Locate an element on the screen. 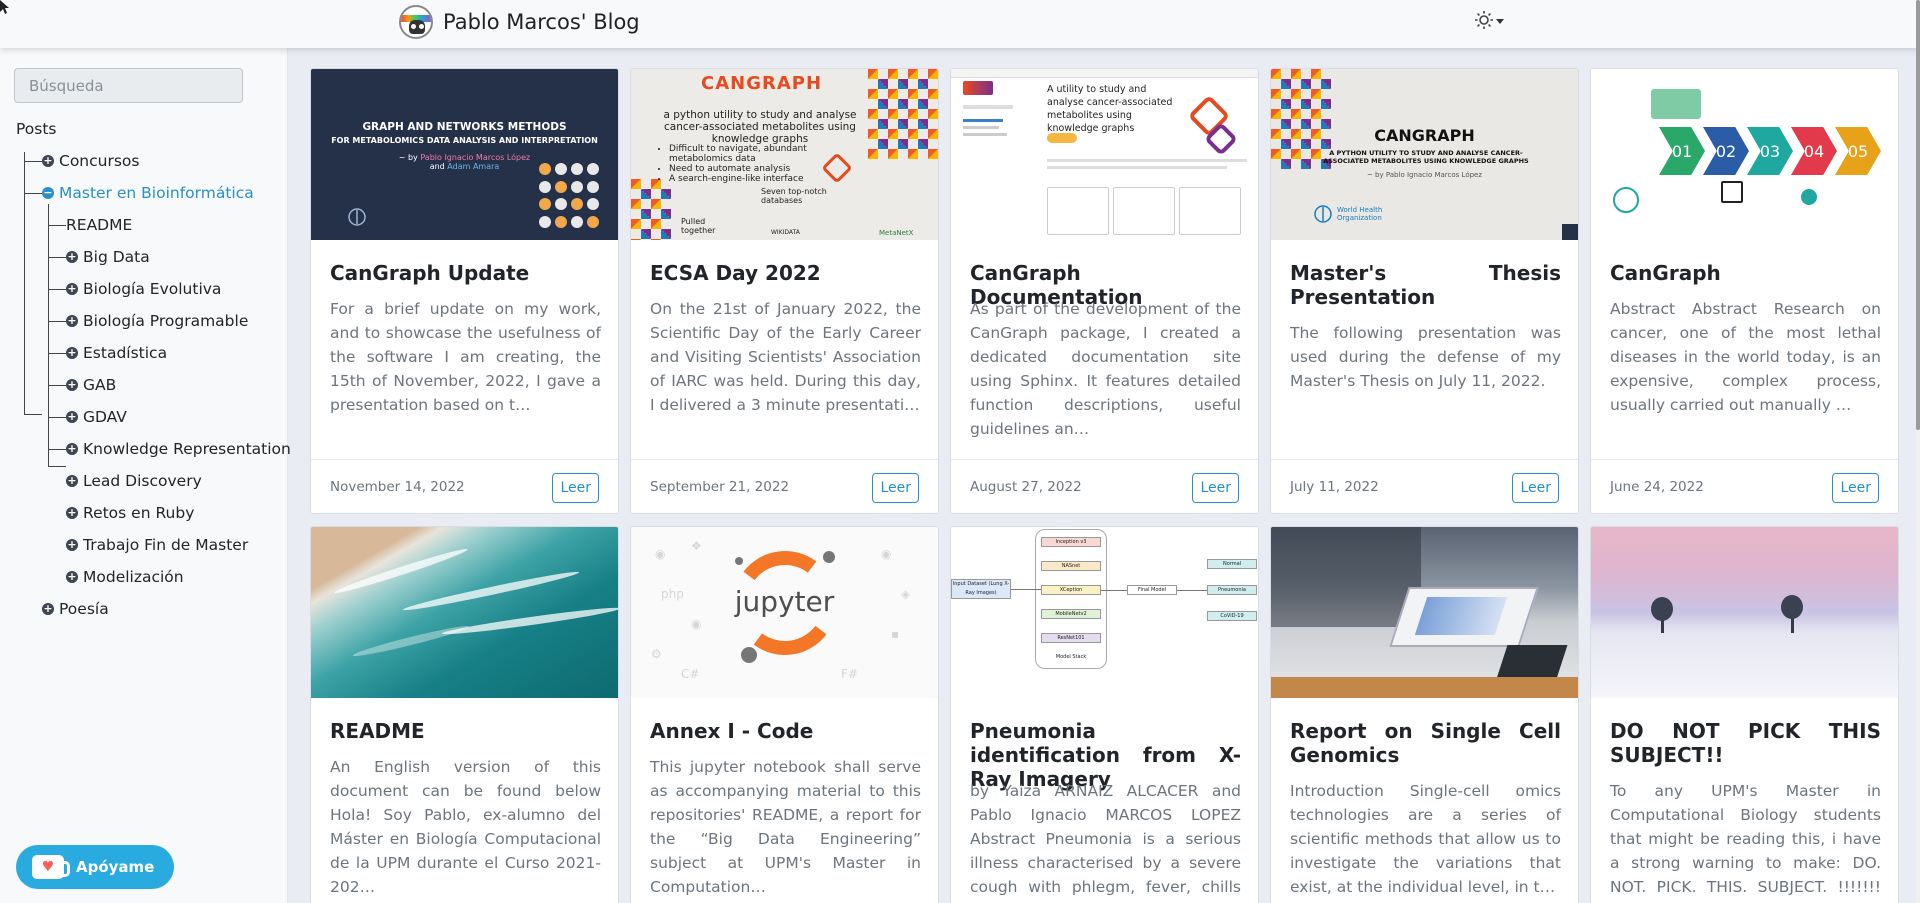 Image resolution: width=1920 pixels, height=903 pixels. sidebar-item-gab: + GAB is located at coordinates (91, 385).